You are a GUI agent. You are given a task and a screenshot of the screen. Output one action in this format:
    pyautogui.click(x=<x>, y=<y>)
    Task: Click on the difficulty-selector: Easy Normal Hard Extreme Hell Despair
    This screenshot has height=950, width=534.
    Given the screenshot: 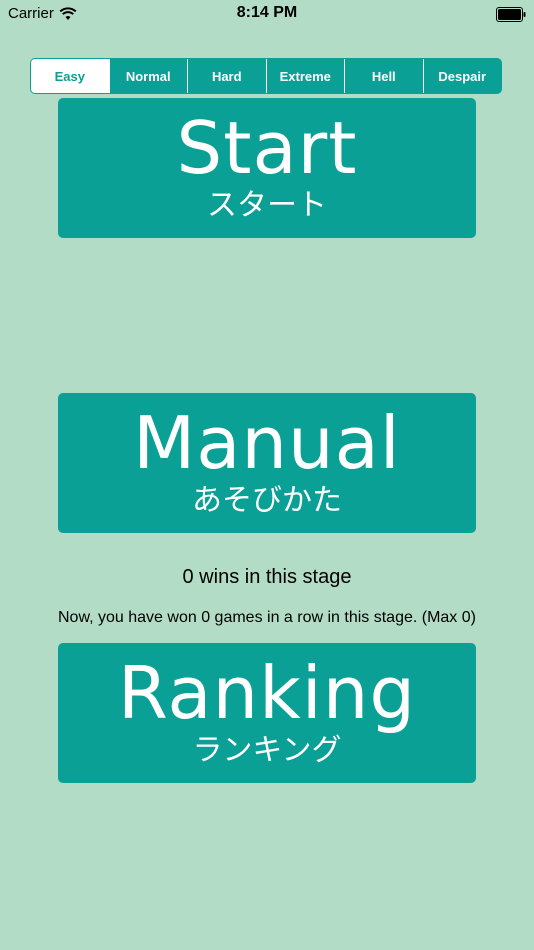 What is the action you would take?
    pyautogui.click(x=266, y=76)
    